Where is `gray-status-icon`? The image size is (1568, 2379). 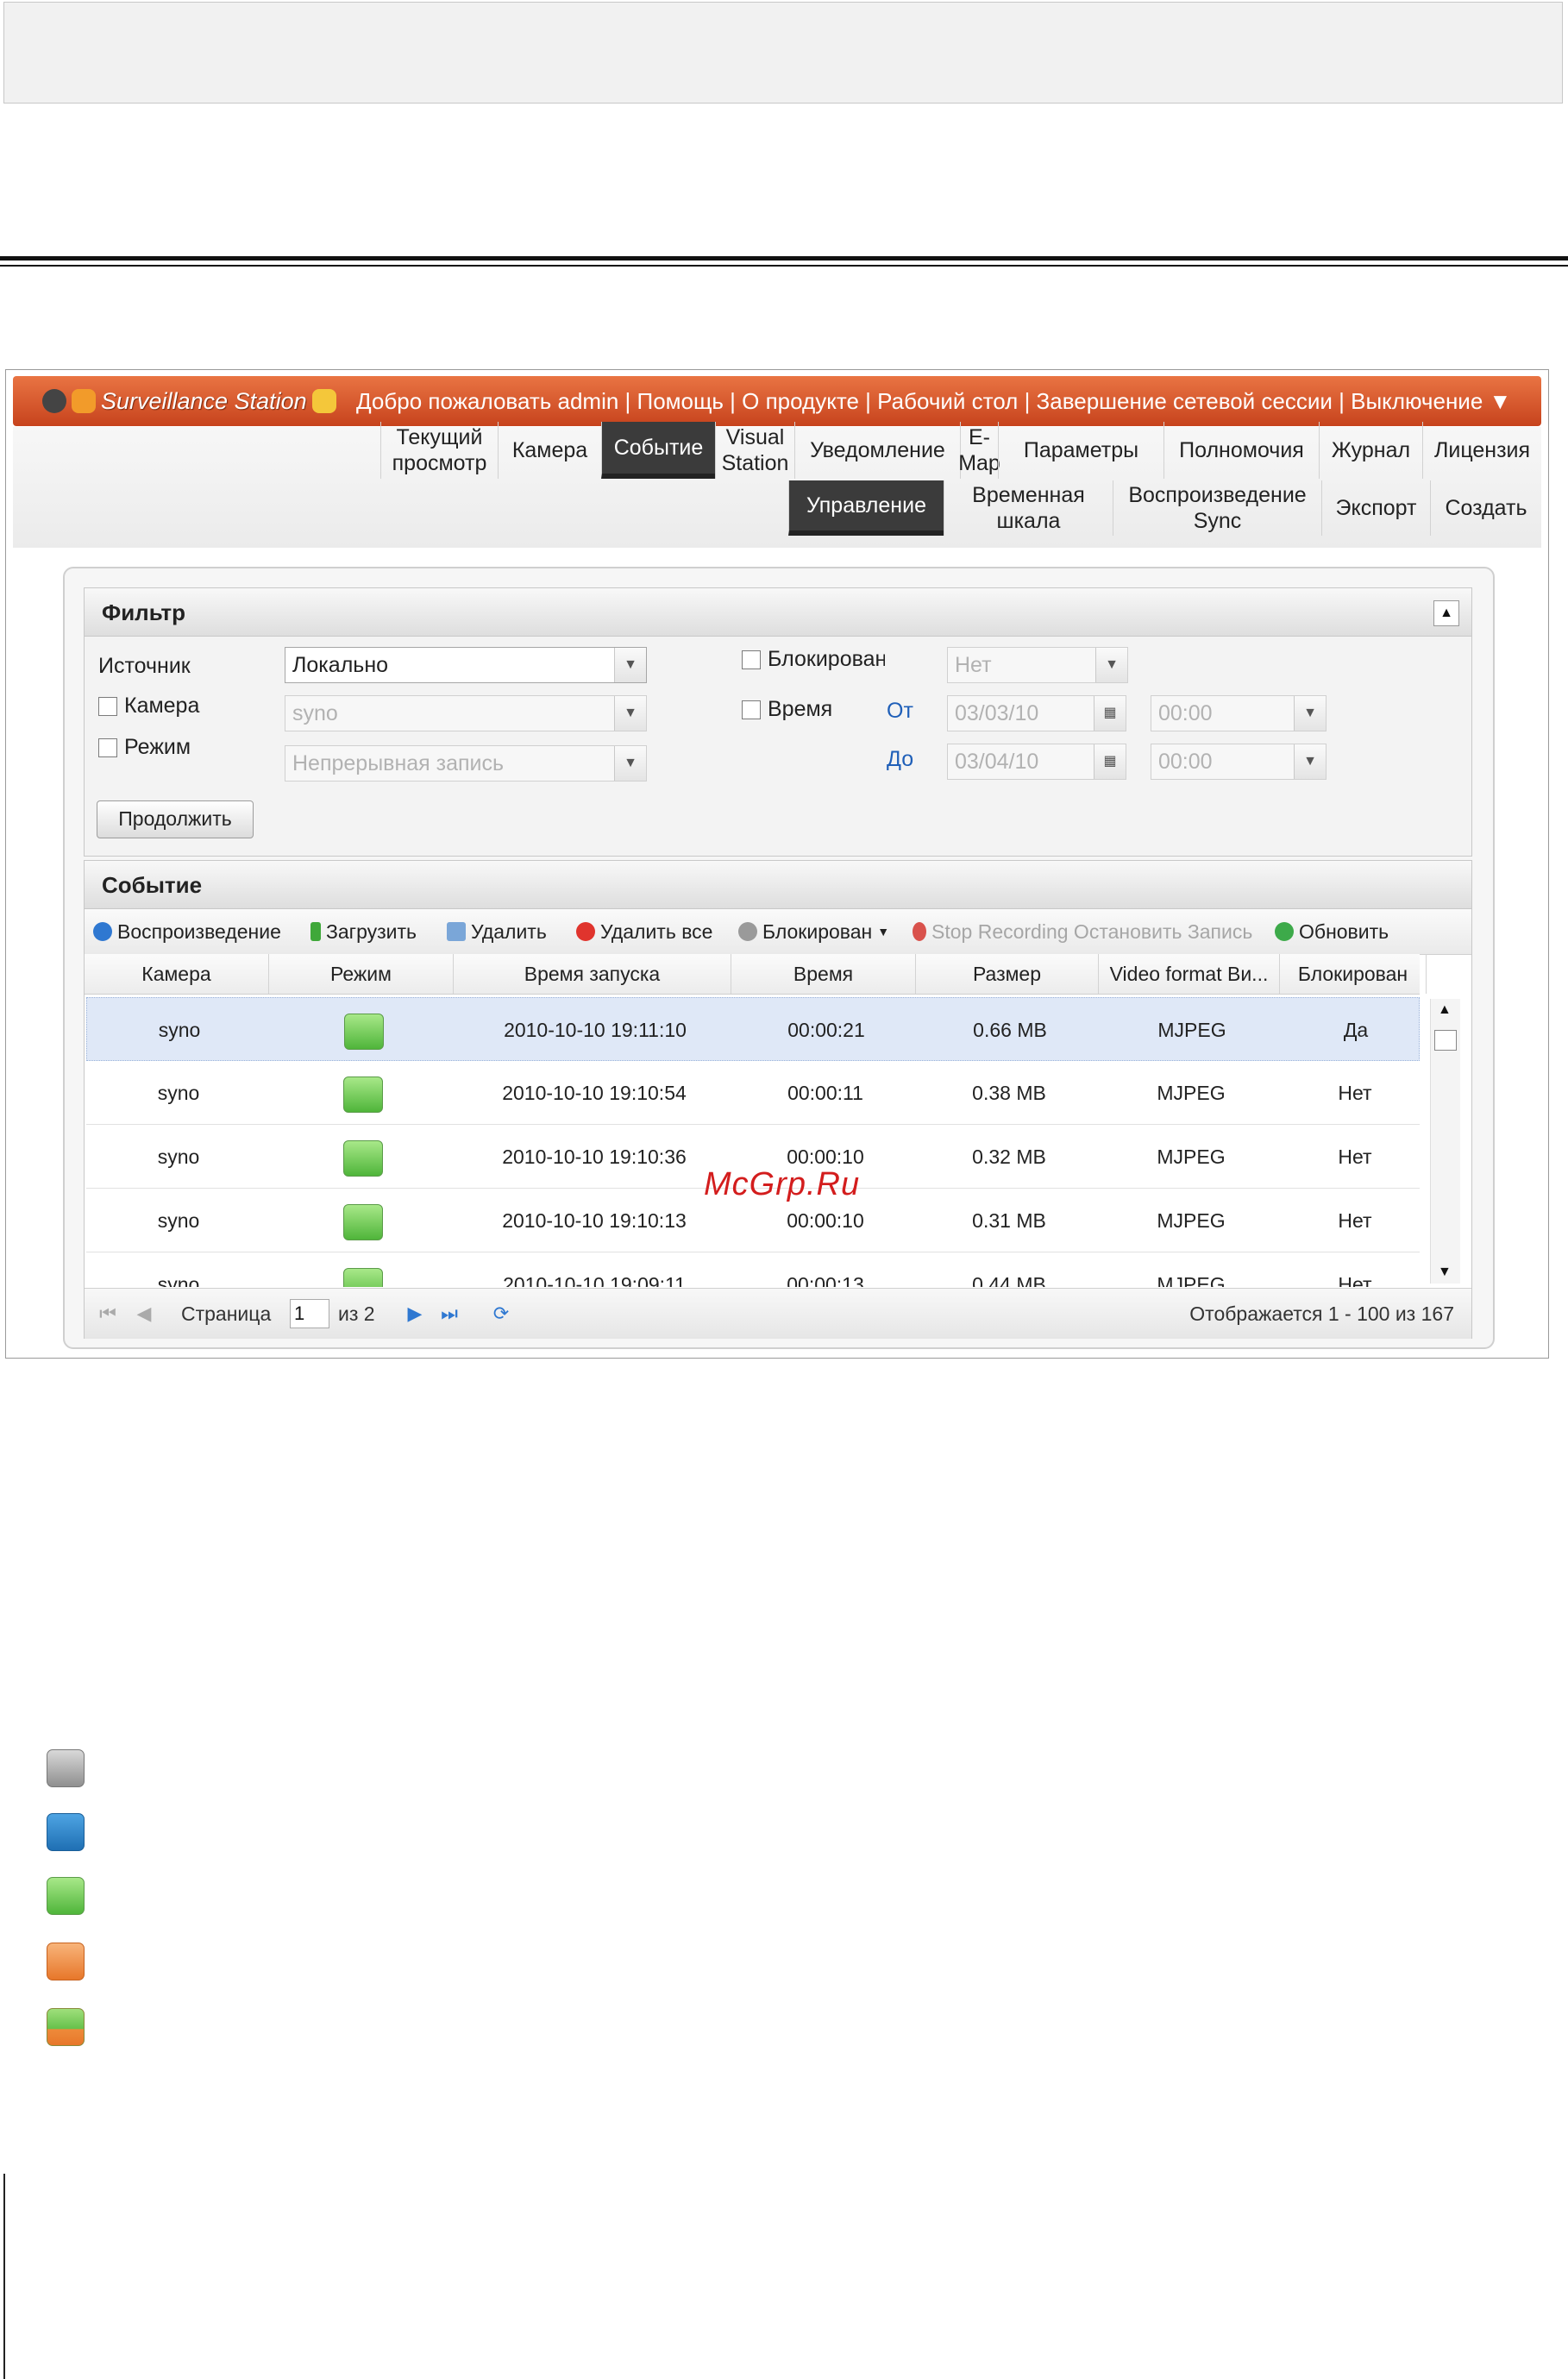 gray-status-icon is located at coordinates (66, 1768).